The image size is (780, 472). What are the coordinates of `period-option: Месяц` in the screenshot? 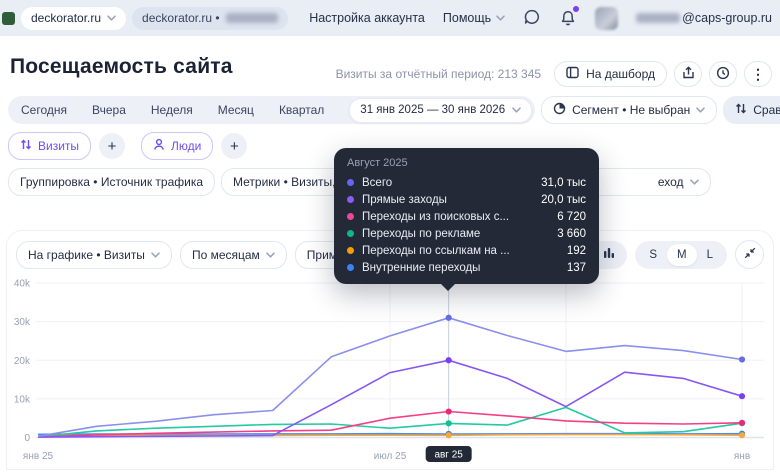 It's located at (236, 110).